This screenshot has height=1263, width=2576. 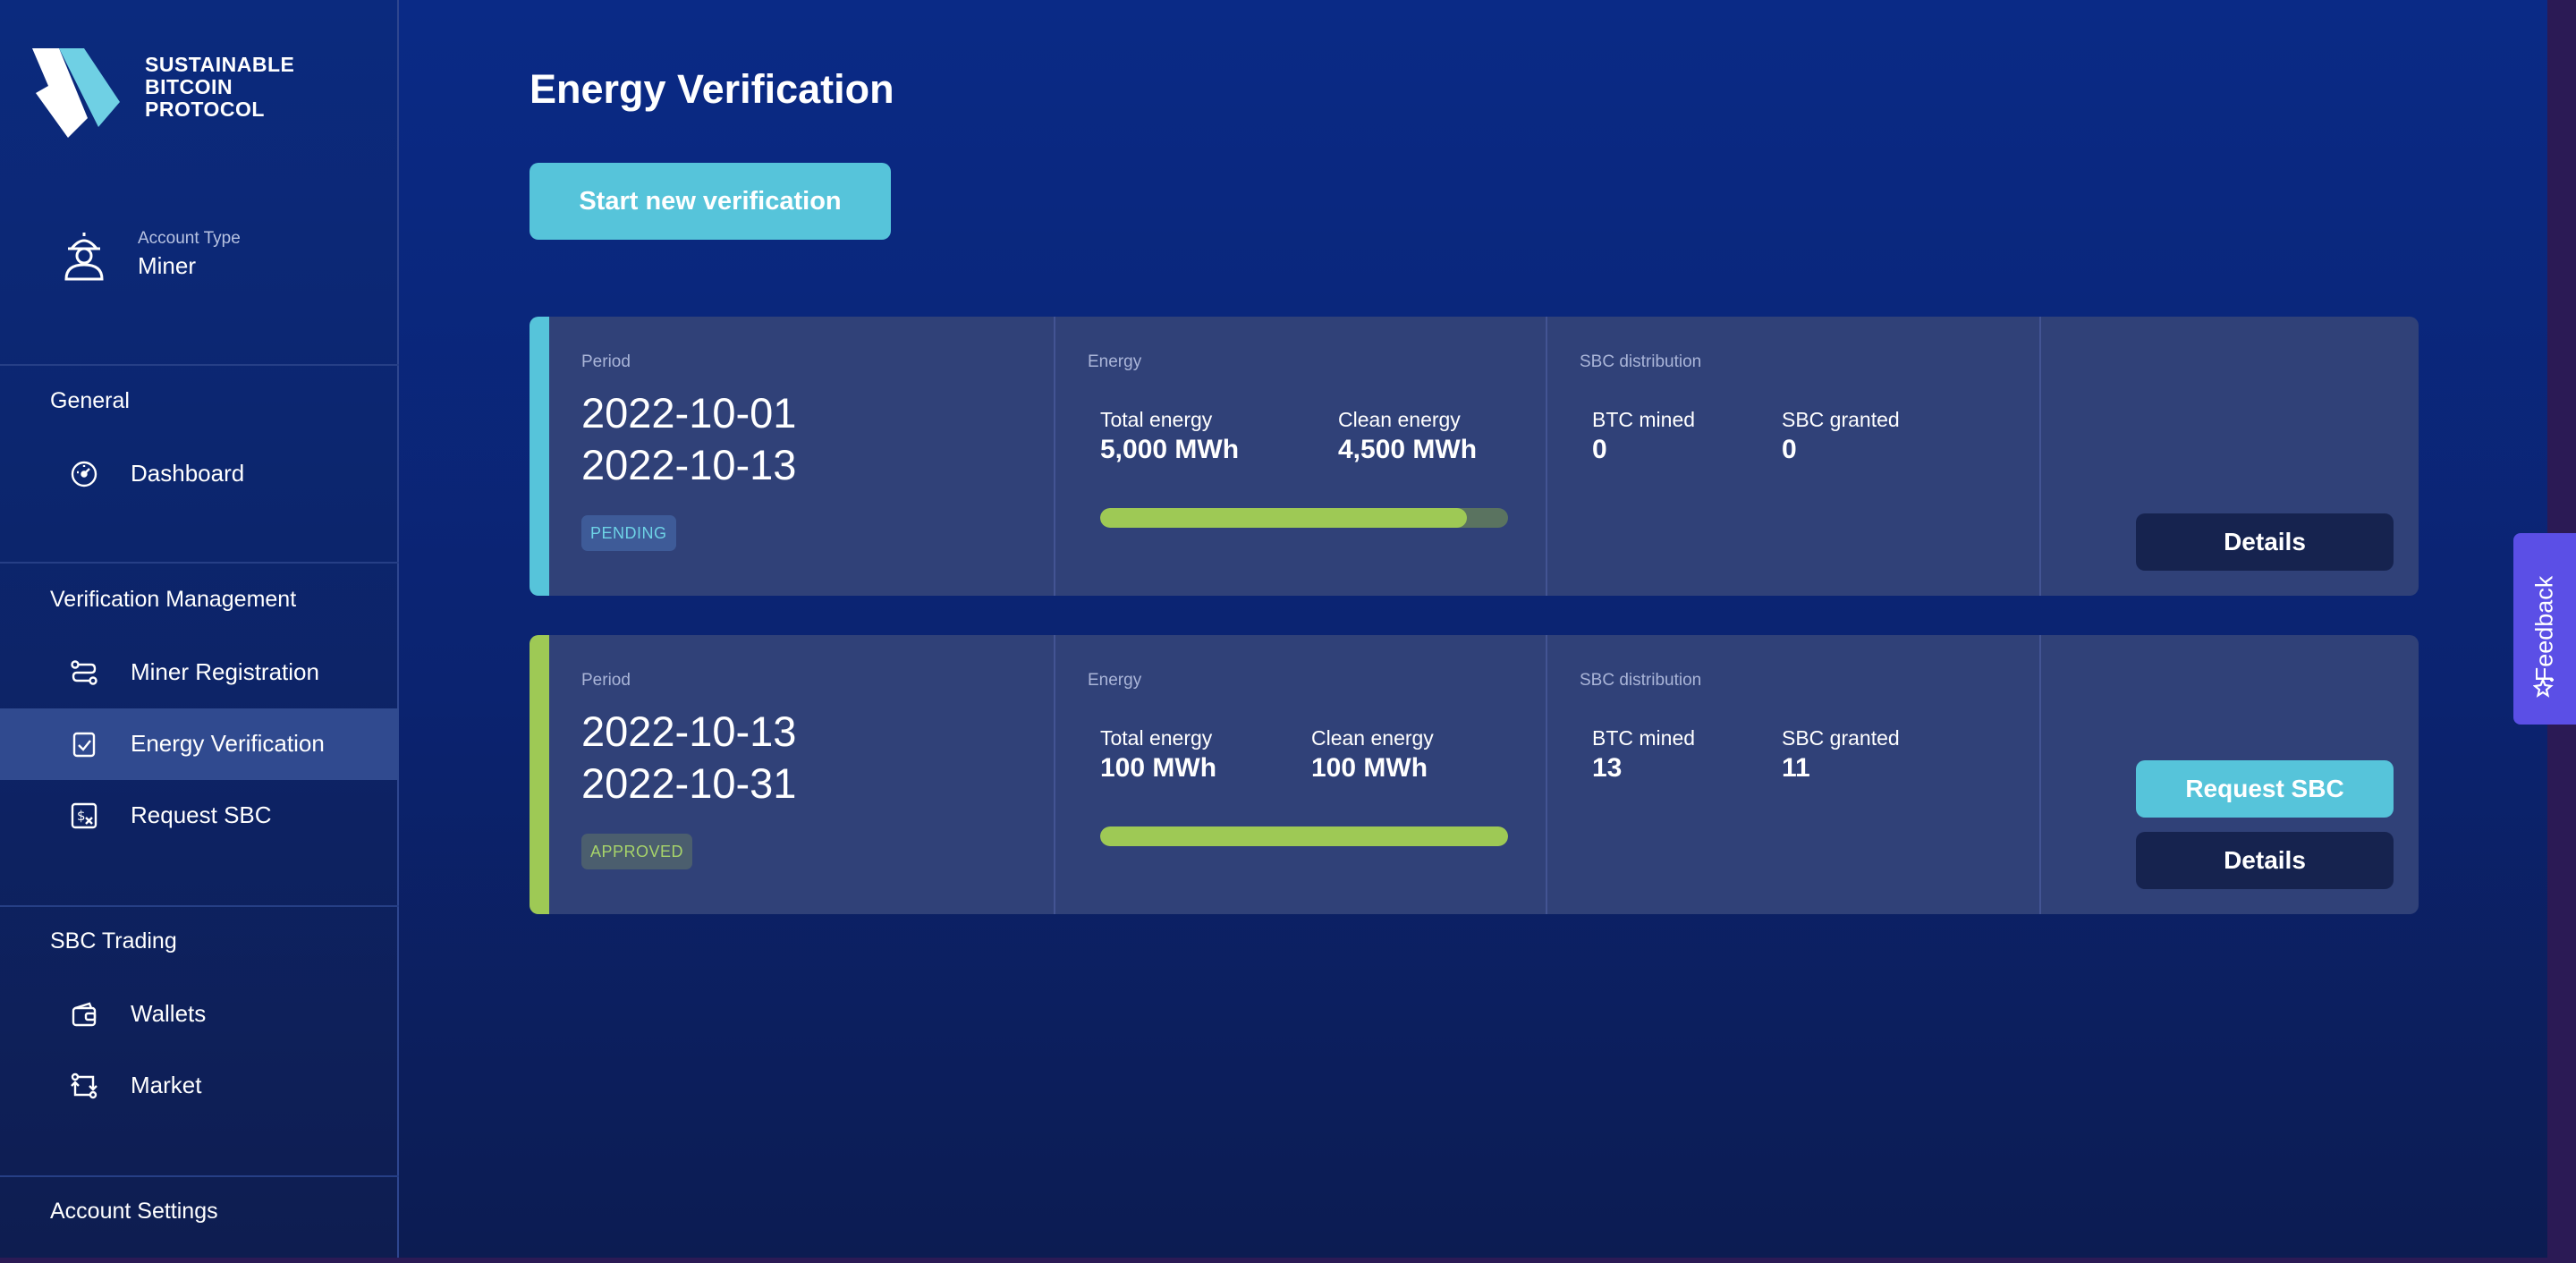 What do you see at coordinates (188, 473) in the screenshot?
I see `sidebar-item-label: Dashboard` at bounding box center [188, 473].